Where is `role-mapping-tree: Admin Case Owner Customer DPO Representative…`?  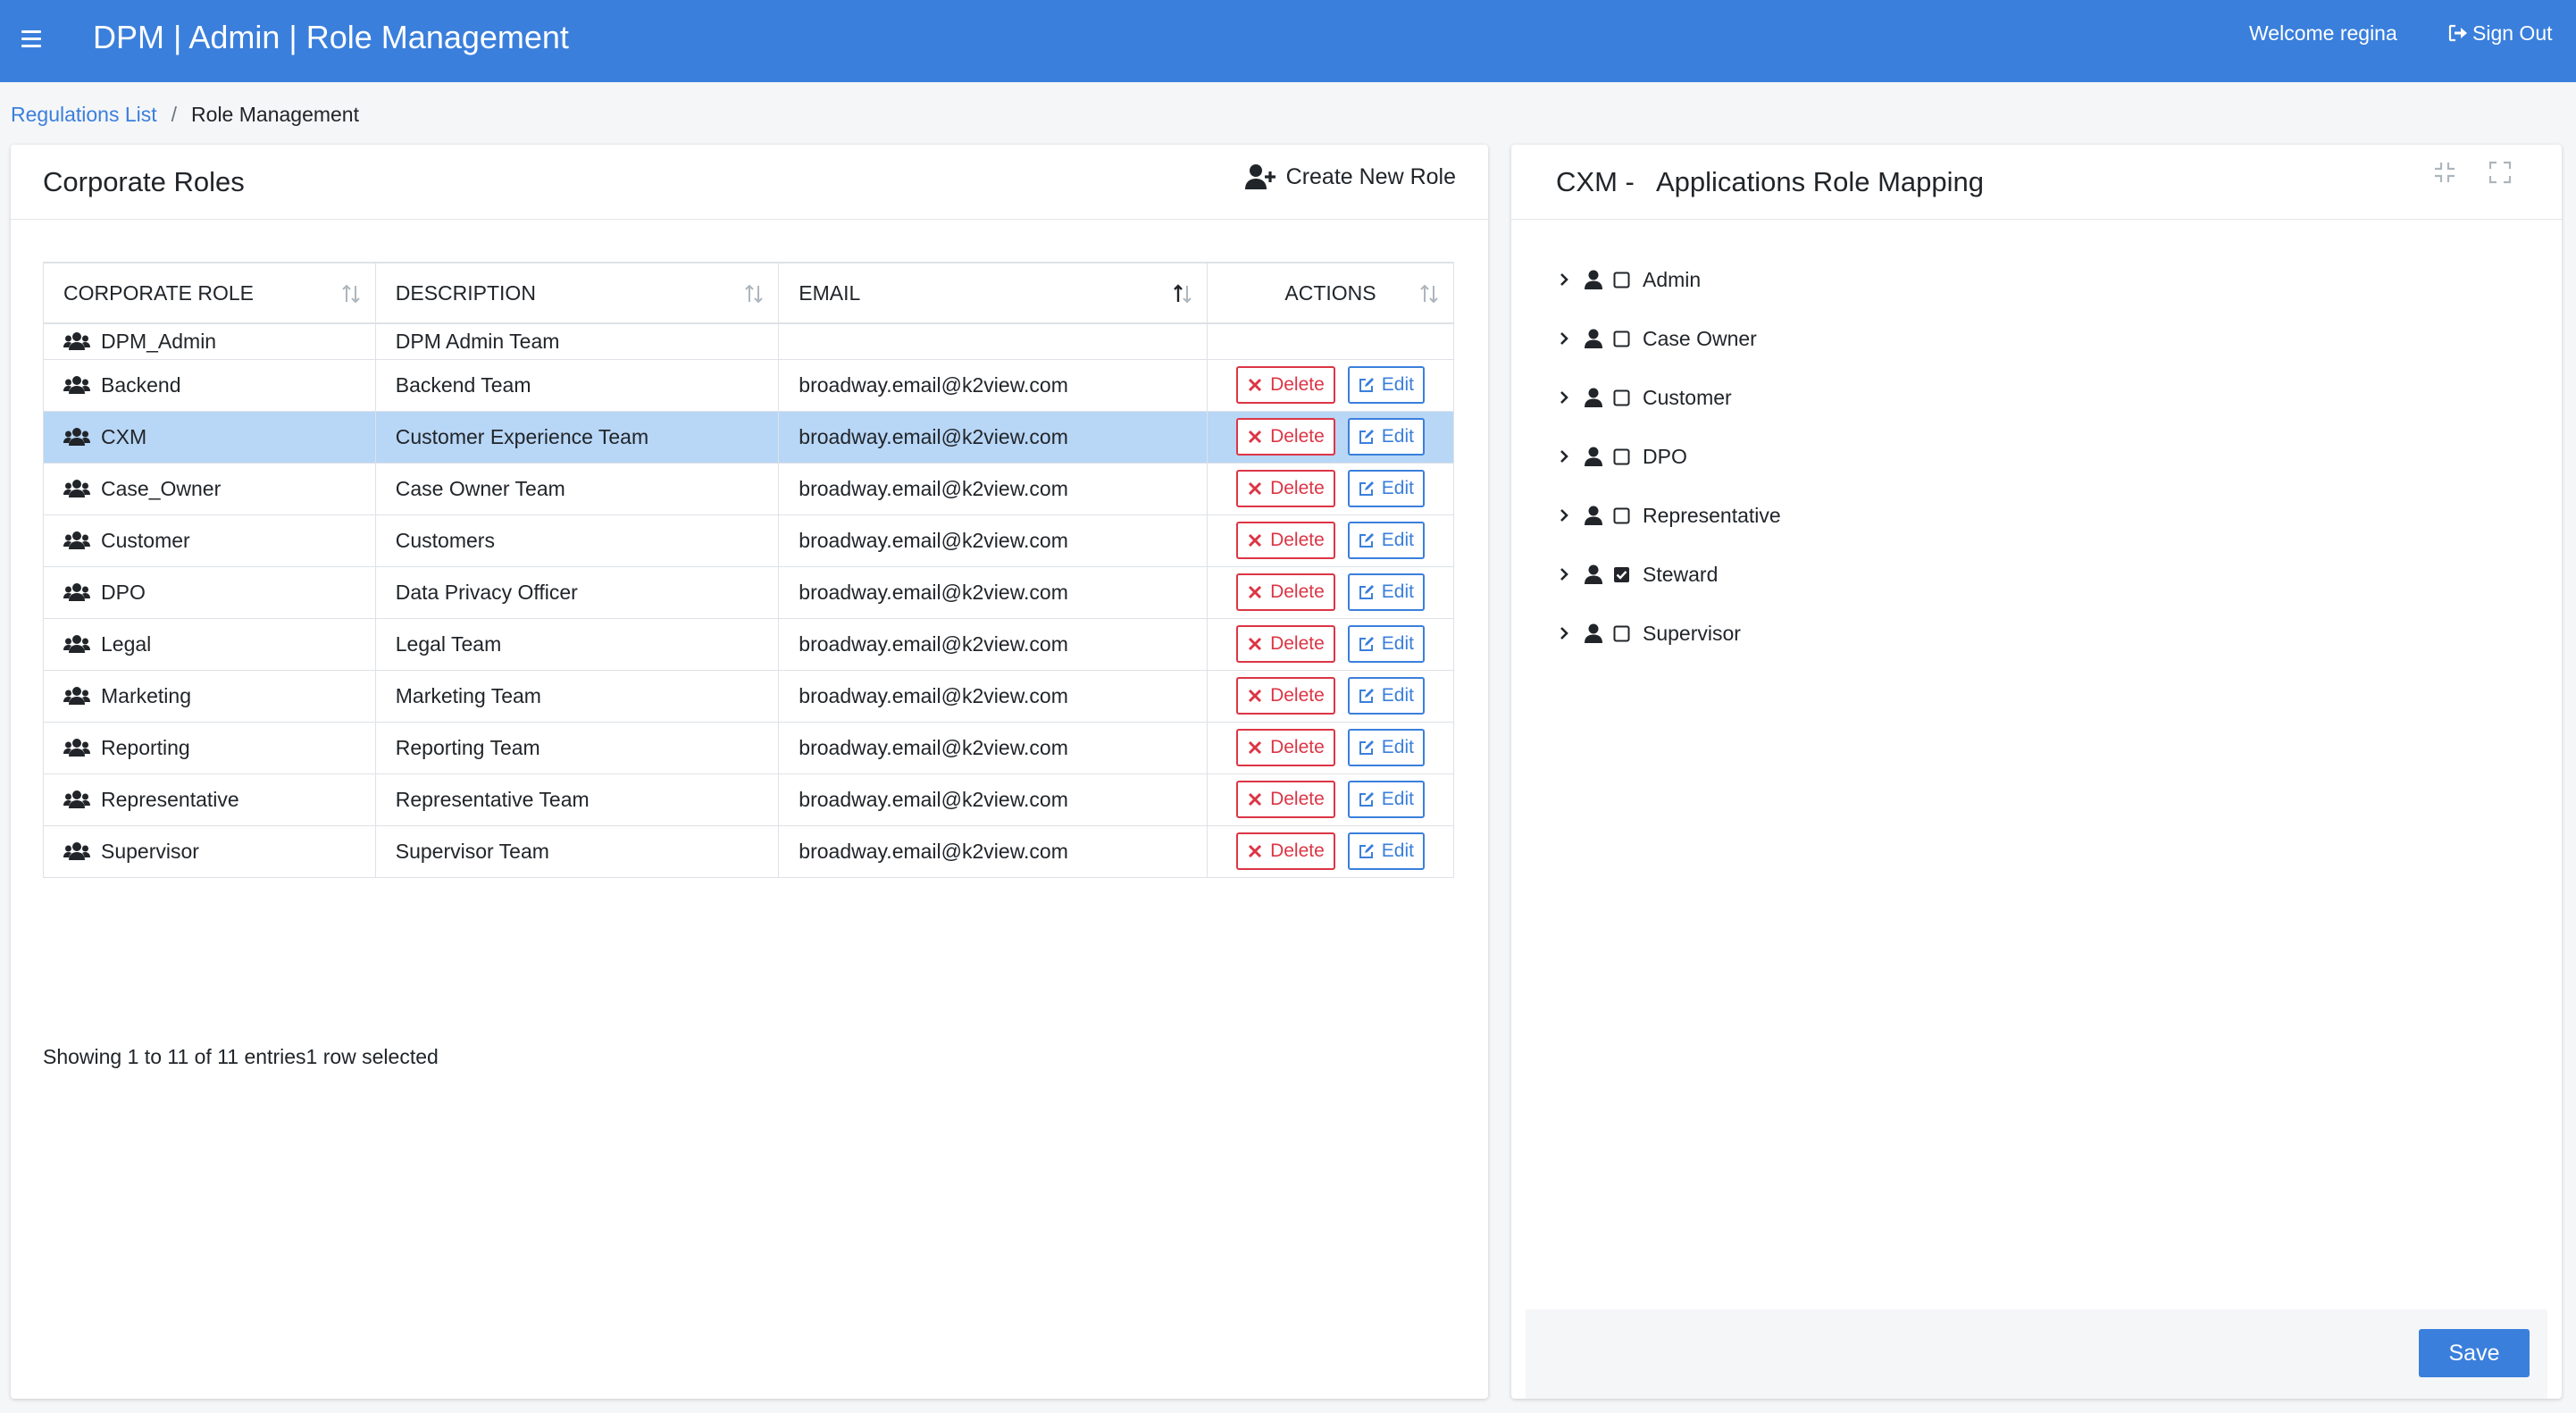 role-mapping-tree: Admin Case Owner Customer DPO Representative… is located at coordinates (1669, 456).